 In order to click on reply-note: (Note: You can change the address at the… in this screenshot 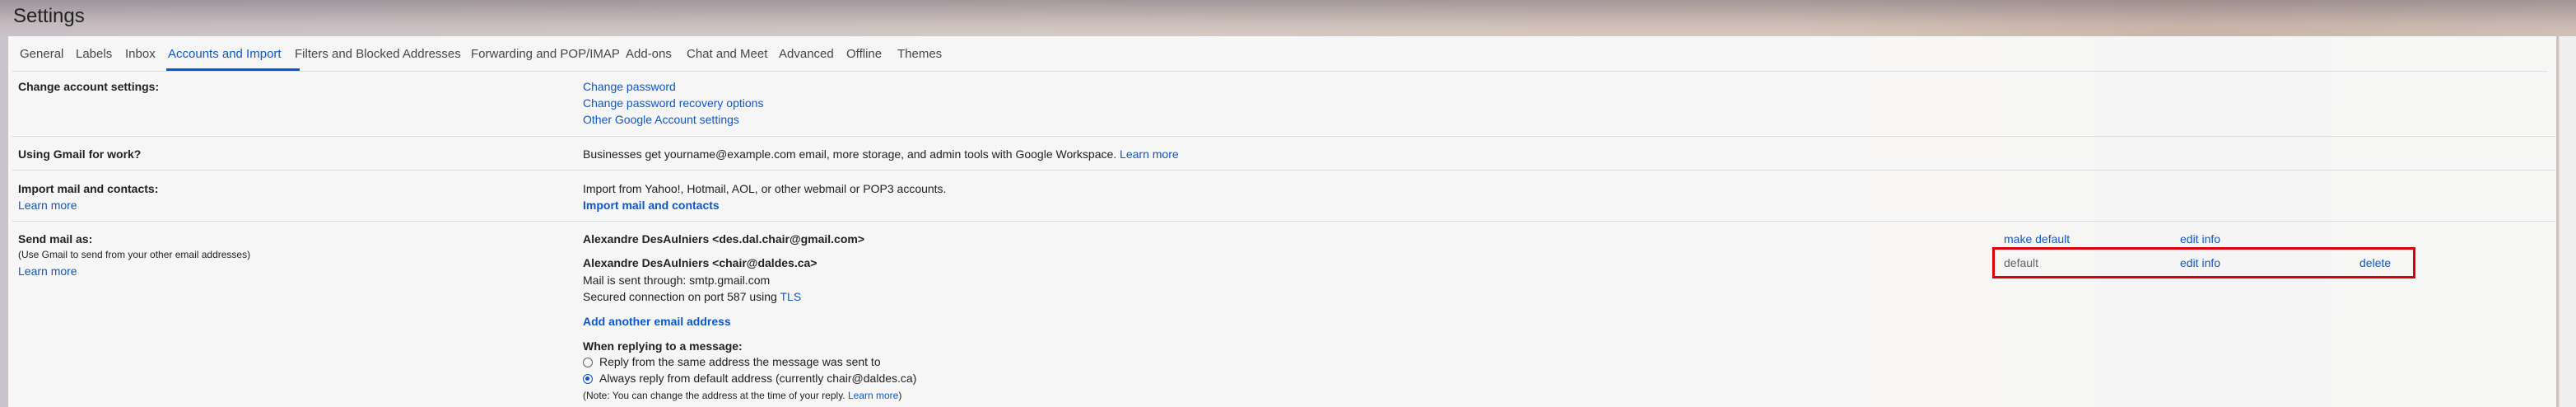, I will do `click(742, 395)`.